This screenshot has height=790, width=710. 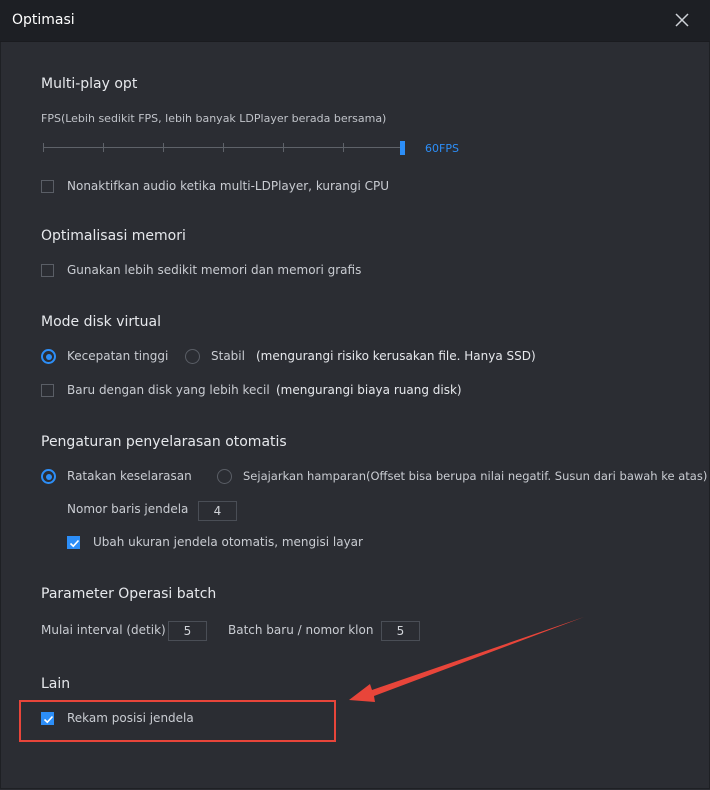 What do you see at coordinates (192, 356) in the screenshot?
I see `radio-stable` at bounding box center [192, 356].